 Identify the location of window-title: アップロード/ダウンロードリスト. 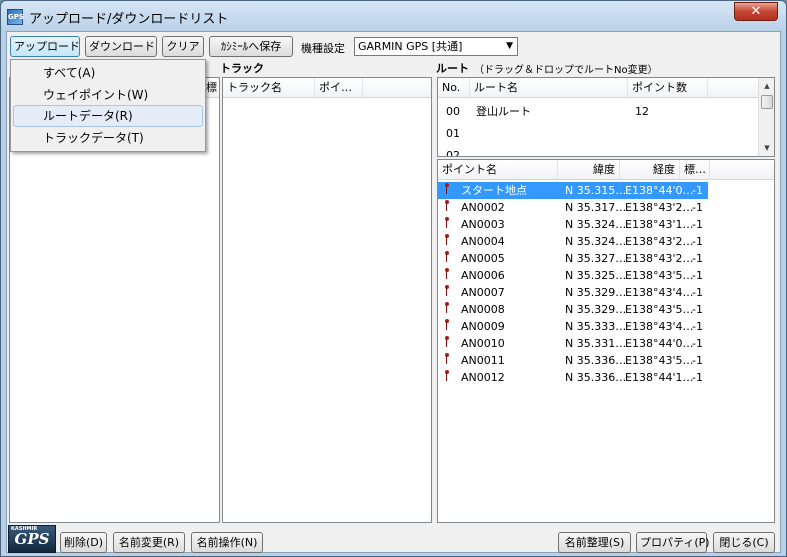
(129, 19).